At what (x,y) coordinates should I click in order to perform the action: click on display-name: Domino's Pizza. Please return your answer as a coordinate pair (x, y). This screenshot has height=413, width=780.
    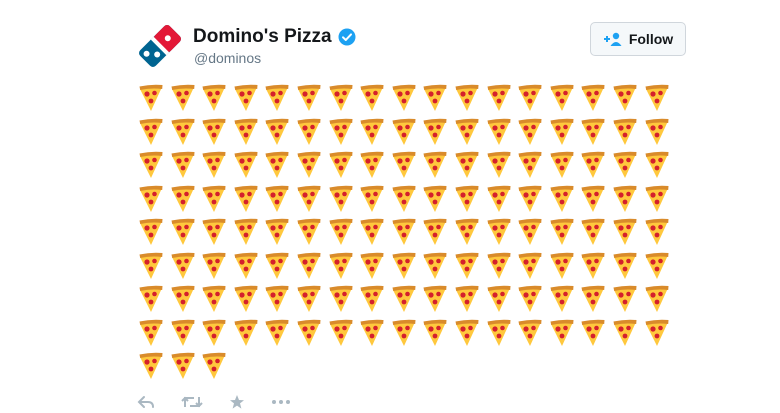
    Looking at the image, I should click on (274, 37).